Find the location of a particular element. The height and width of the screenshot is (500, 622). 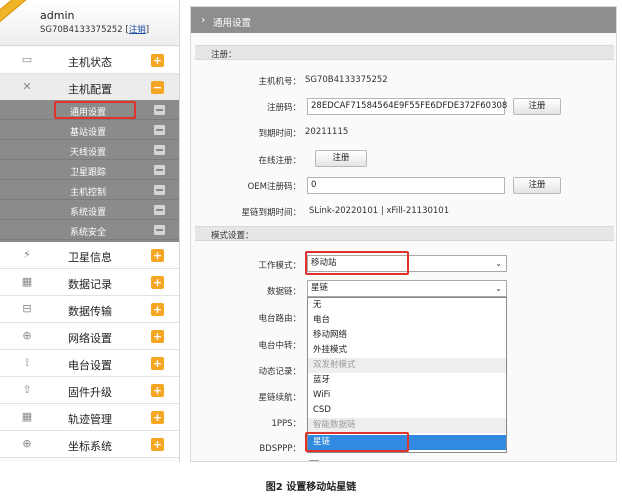

page-title: 通用设置 is located at coordinates (232, 23).